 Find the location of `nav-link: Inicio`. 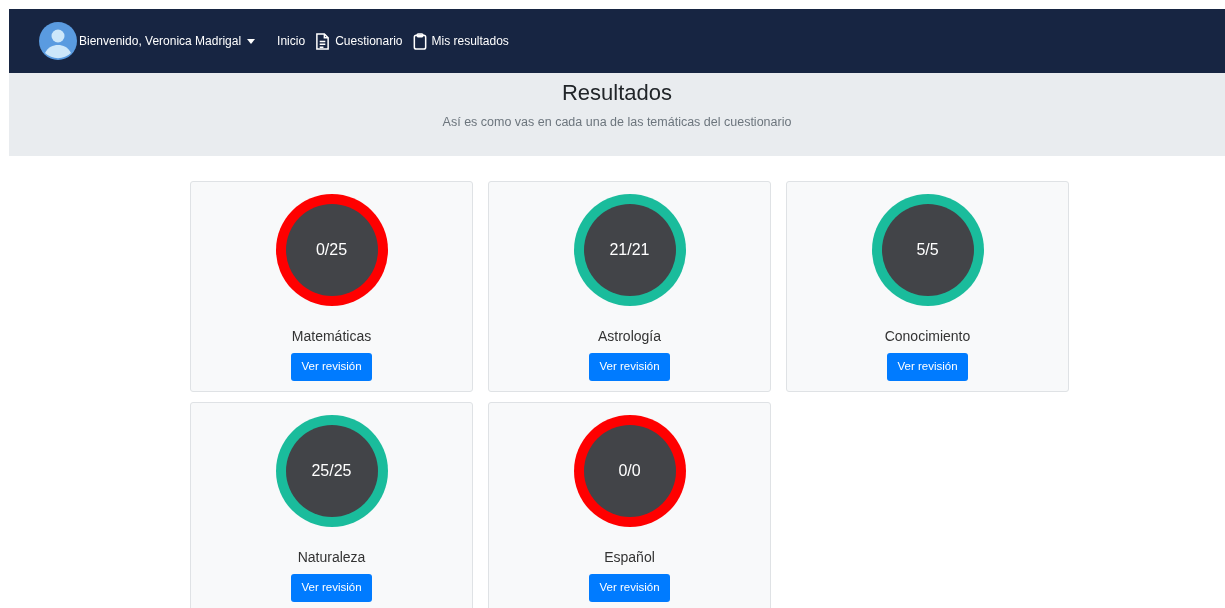

nav-link: Inicio is located at coordinates (291, 41).